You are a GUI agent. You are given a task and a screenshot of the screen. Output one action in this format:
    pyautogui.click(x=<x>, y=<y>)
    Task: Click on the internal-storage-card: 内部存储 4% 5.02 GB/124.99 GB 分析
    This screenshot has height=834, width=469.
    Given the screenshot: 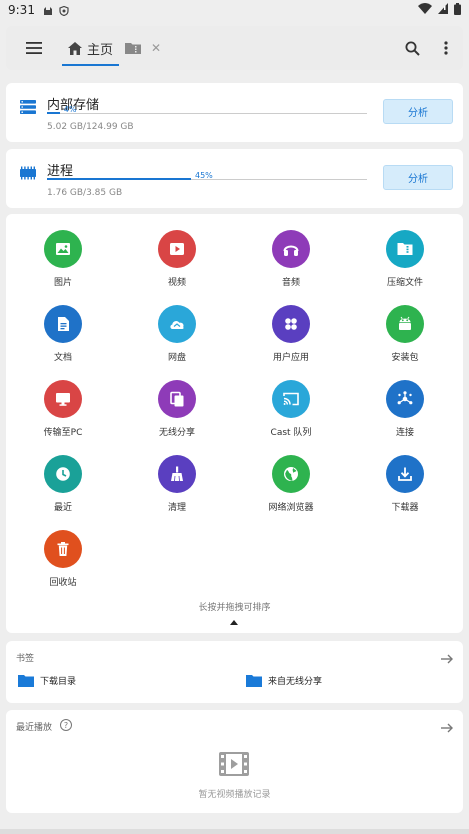 What is the action you would take?
    pyautogui.click(x=234, y=112)
    